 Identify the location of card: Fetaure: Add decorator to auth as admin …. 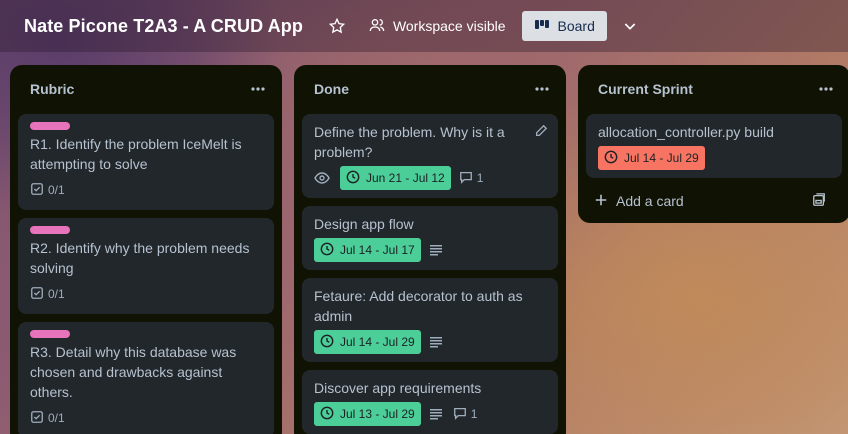
(430, 320).